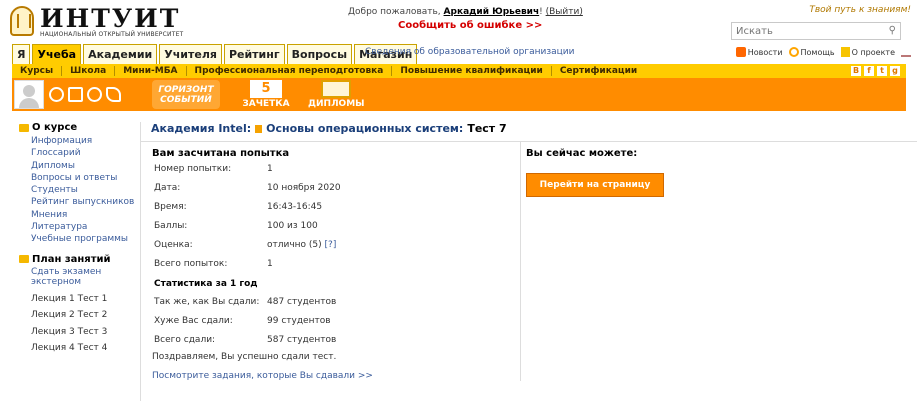 Image resolution: width=917 pixels, height=401 pixels. What do you see at coordinates (266, 104) in the screenshot?
I see `gradebook-label: ЗАЧЕТКА` at bounding box center [266, 104].